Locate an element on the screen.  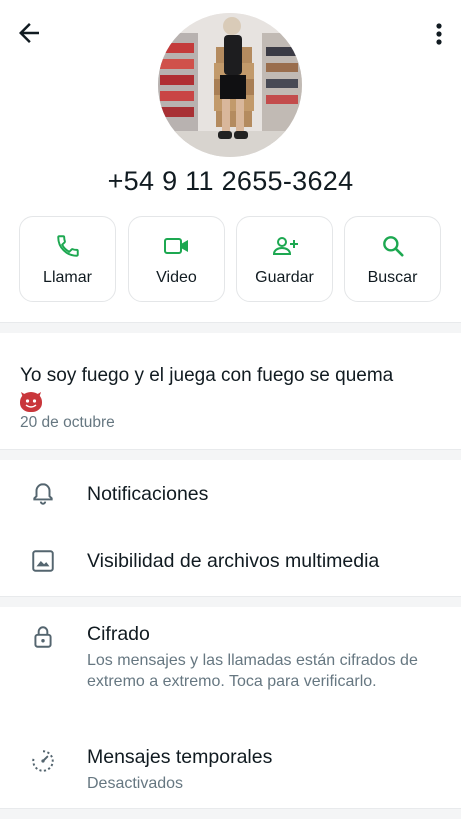
notifications-row: Notificaciones is located at coordinates (230, 495).